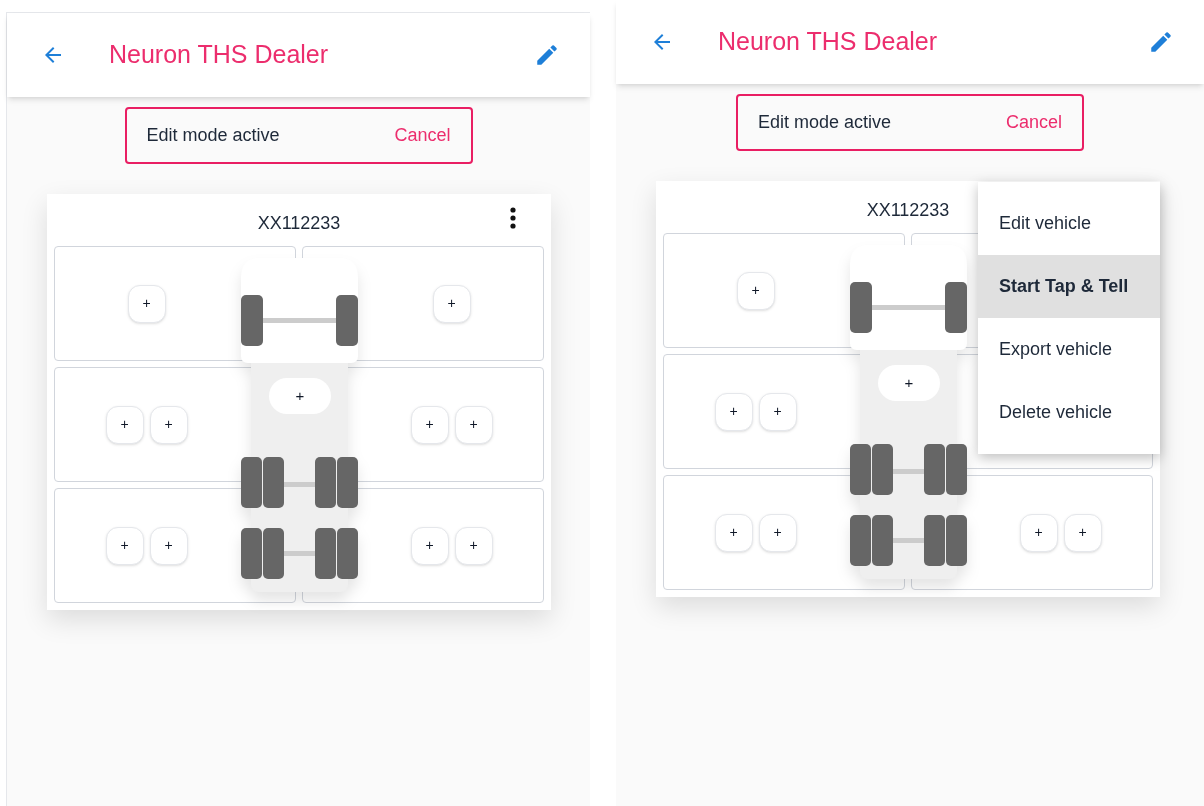  I want to click on menu-item: Edit vehicle, so click(1069, 223).